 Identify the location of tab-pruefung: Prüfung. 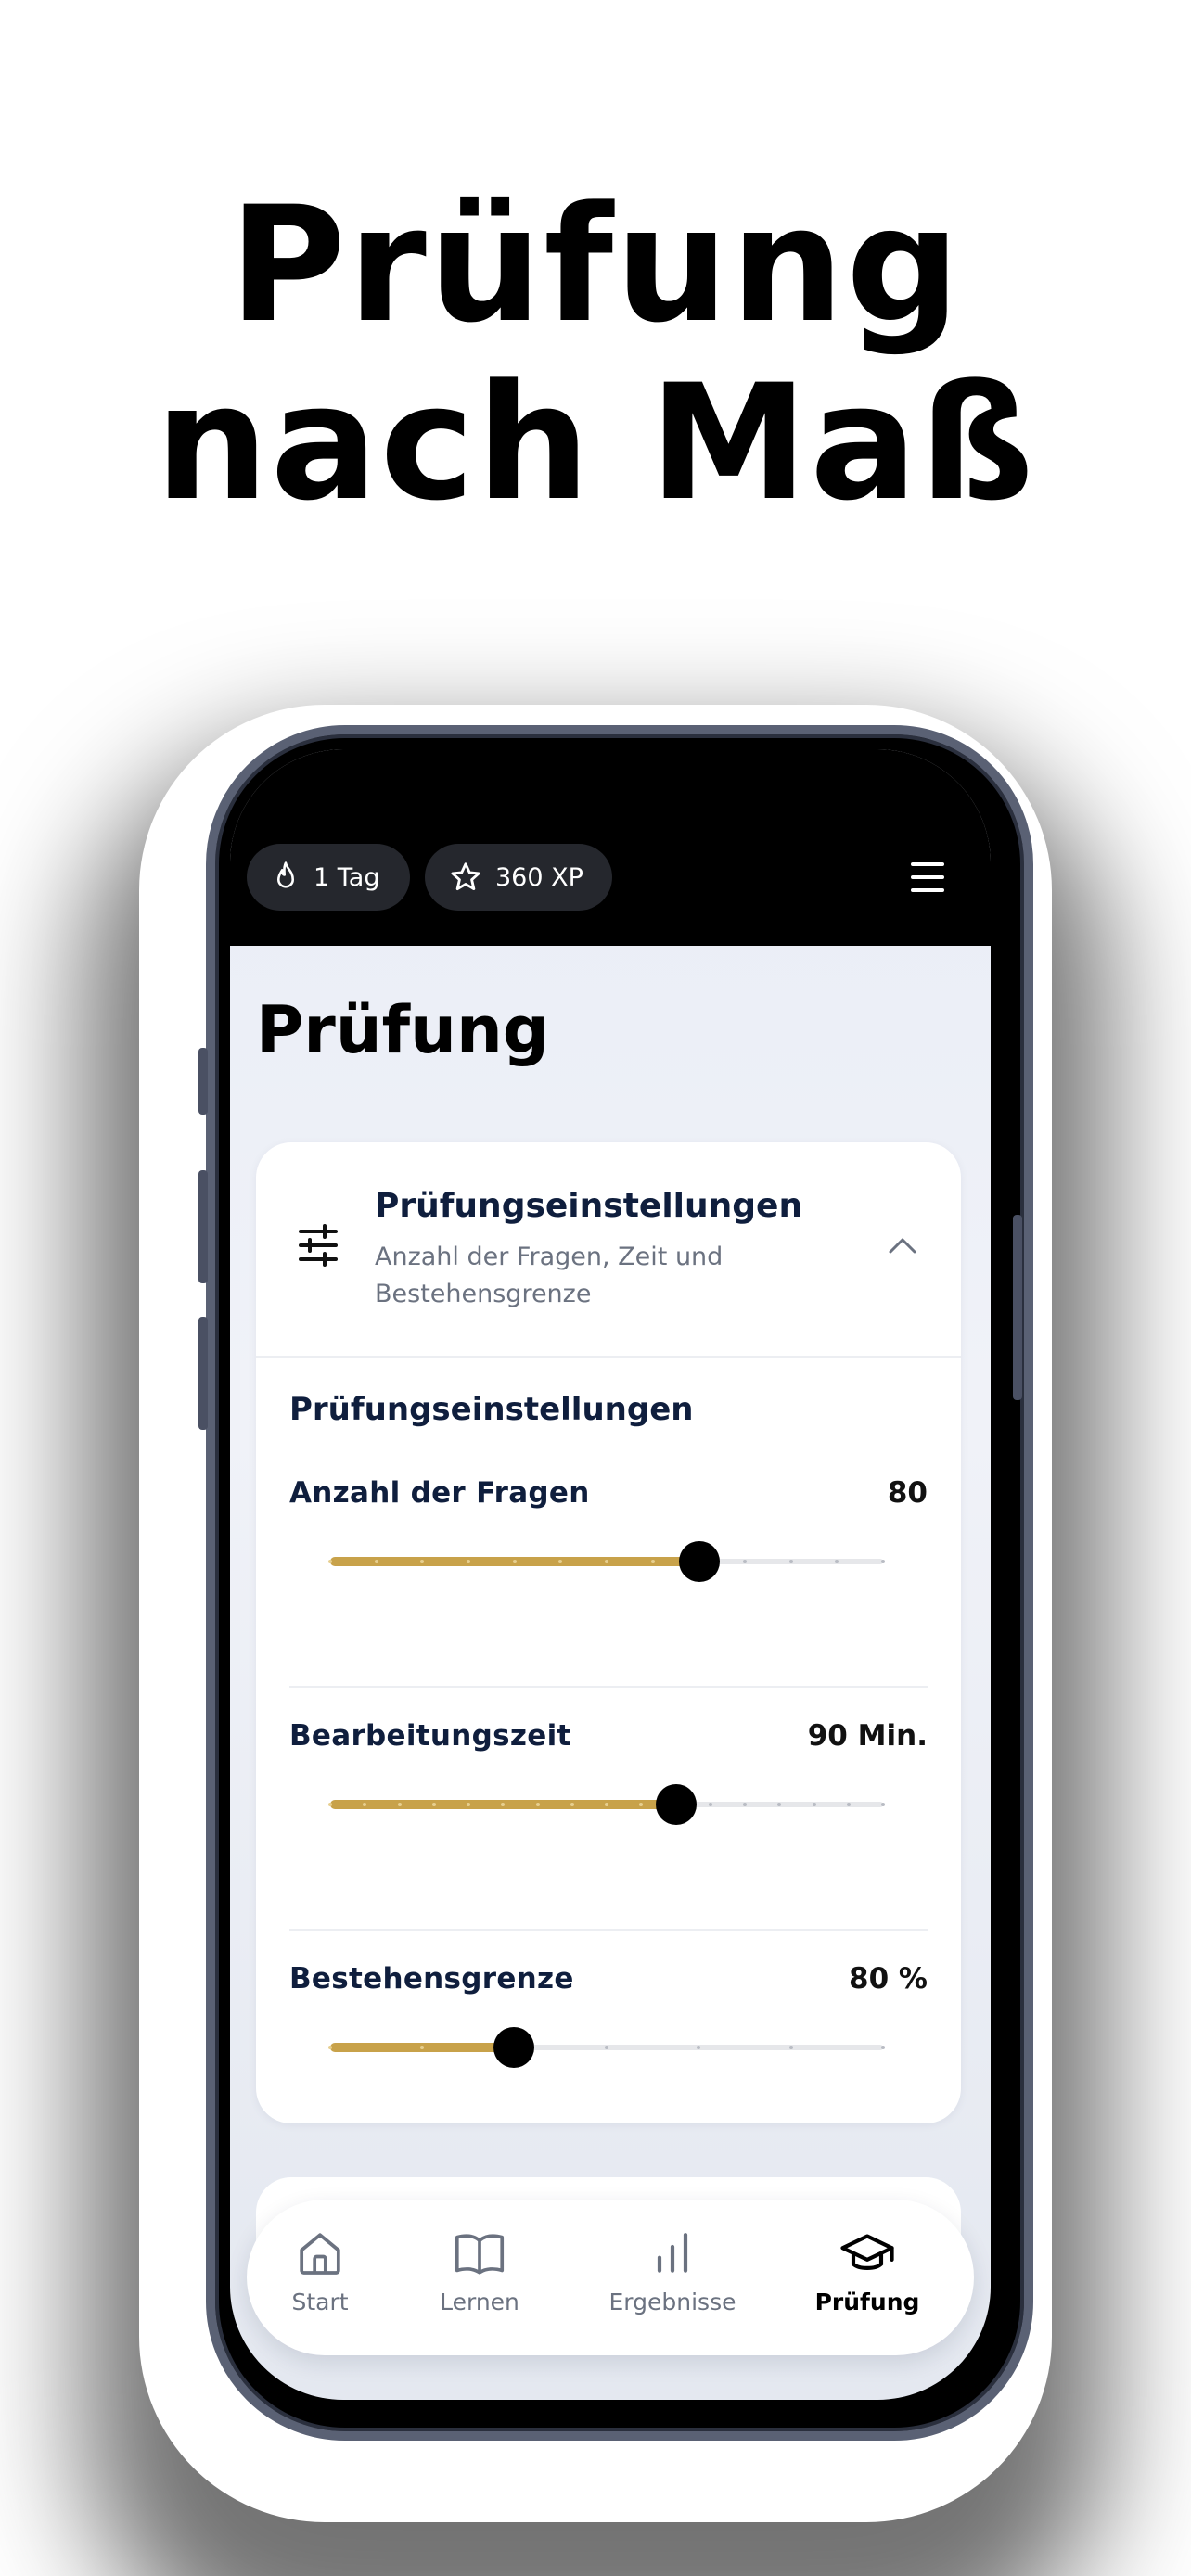
(868, 2279).